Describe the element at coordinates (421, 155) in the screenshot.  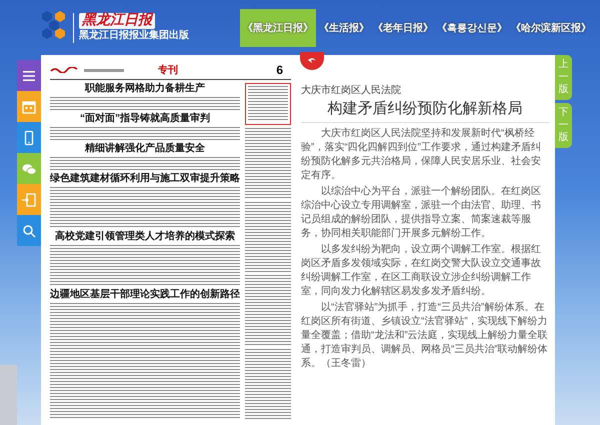
I see `article-paragraph: 大庆市红岗区人民法院坚持和发展新时代“枫桥经验”，落实“四化四解四到位”工作要求，通过构建矛盾纠纷预防化解多元共治格局，保障人民安居乐业、社会安定有序。` at that location.